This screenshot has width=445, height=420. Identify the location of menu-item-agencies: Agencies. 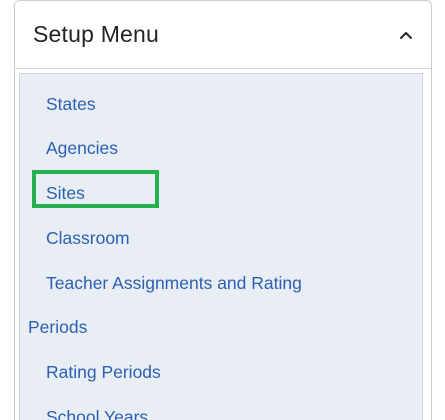
(82, 148).